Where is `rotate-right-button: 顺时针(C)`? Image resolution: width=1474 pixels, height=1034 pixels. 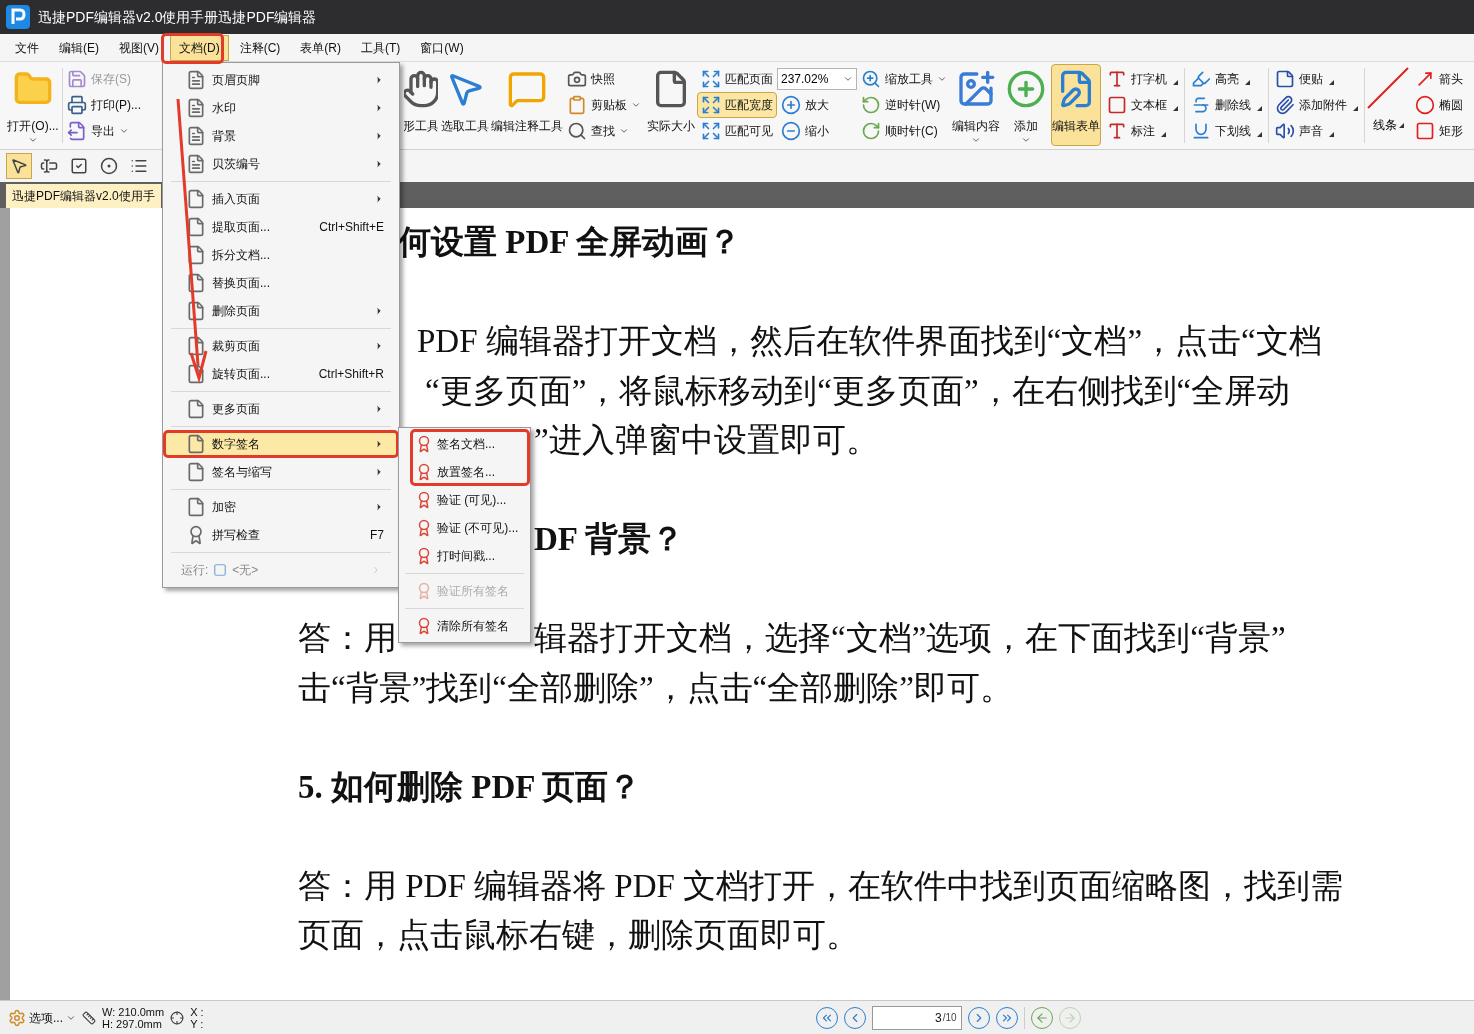
rotate-right-button: 顺时针(C) is located at coordinates (904, 131).